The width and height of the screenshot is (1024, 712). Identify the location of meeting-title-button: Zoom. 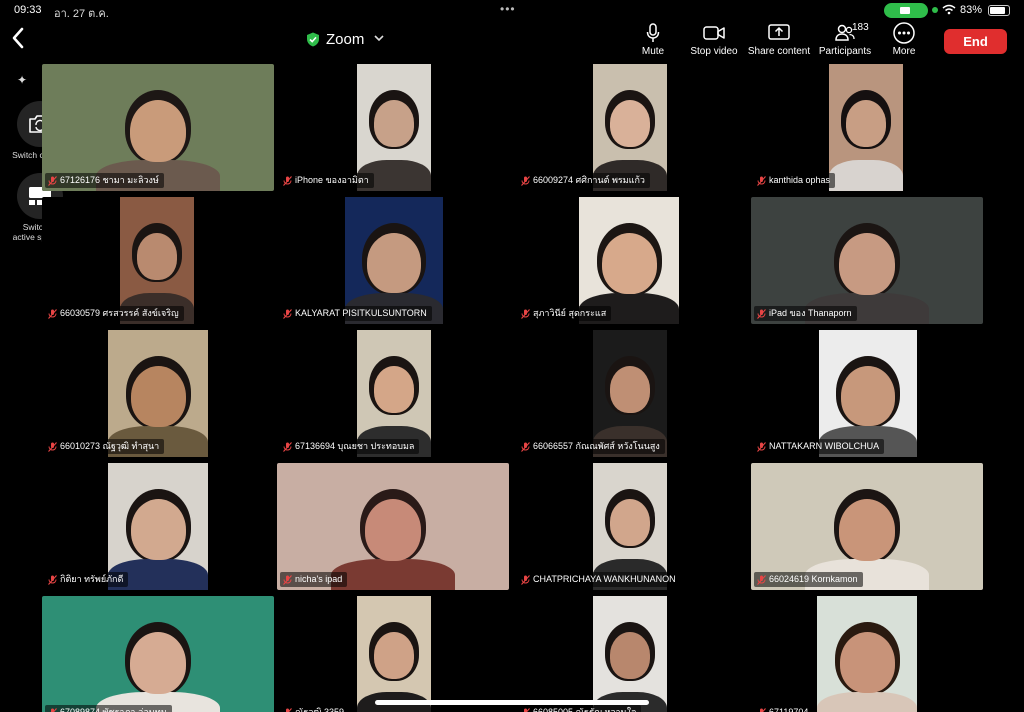
(345, 39).